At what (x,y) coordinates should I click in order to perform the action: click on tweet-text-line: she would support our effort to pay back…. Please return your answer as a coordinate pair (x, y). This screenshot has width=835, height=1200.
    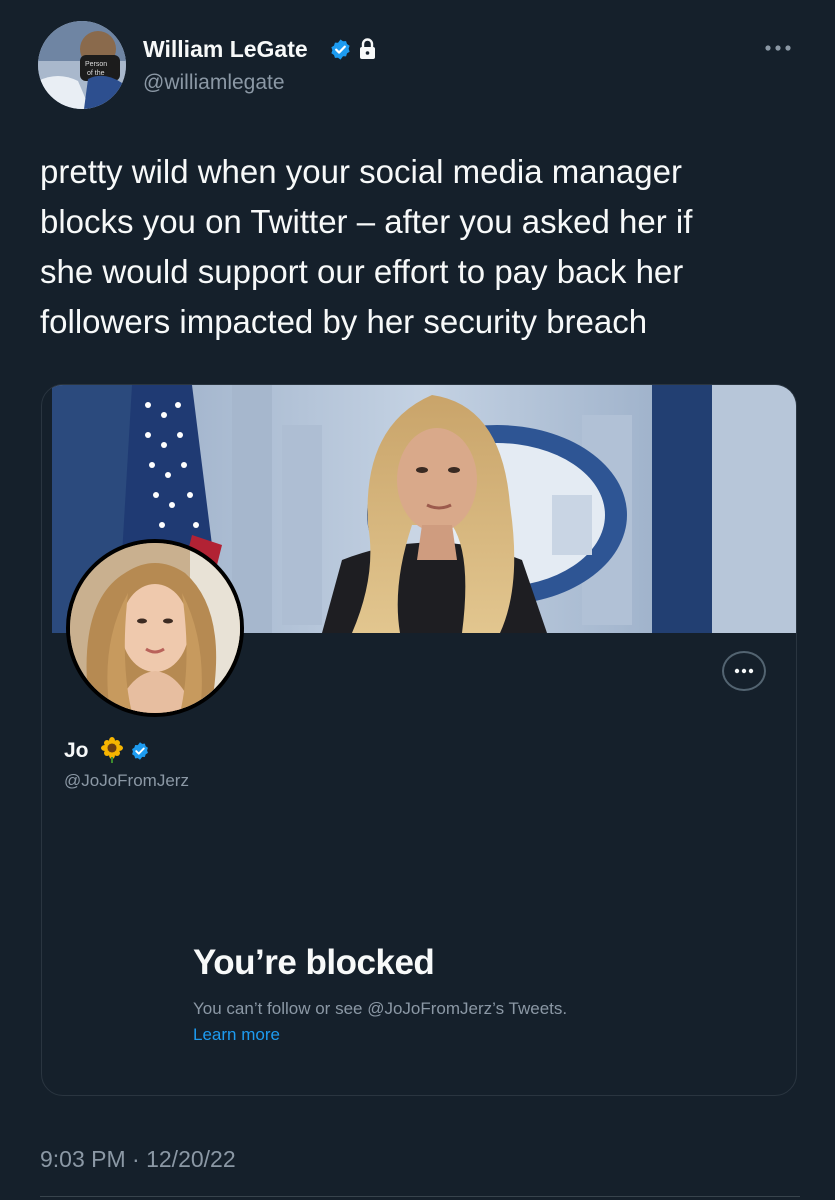
    Looking at the image, I should click on (362, 271).